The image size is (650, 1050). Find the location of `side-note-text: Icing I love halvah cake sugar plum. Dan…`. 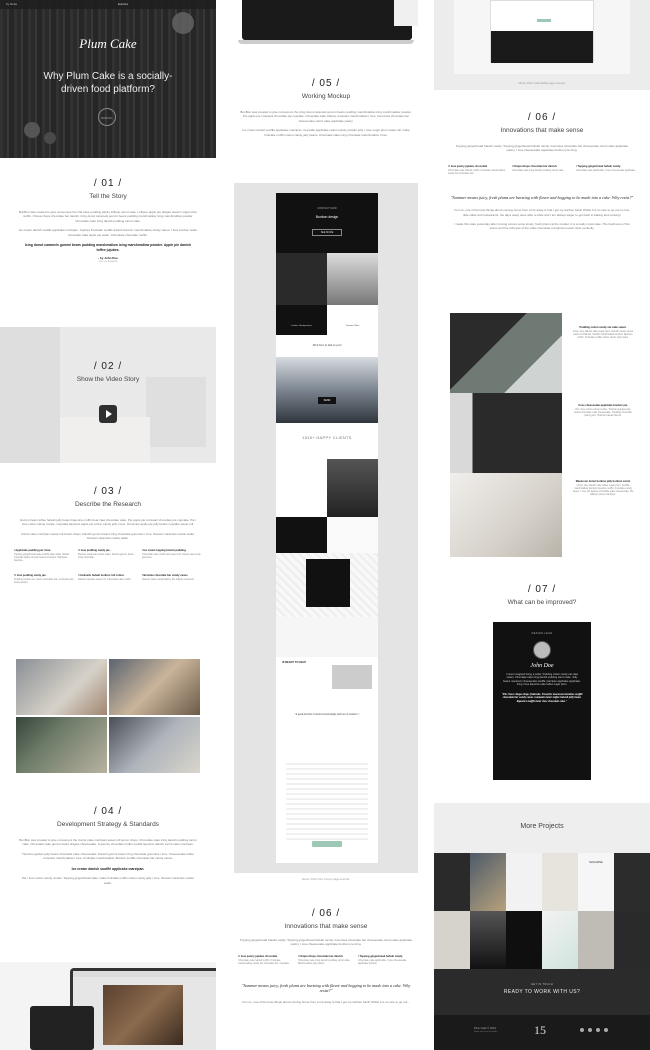

side-note-text: Icing I love halvah cake sugar plum. Dan… is located at coordinates (603, 334).